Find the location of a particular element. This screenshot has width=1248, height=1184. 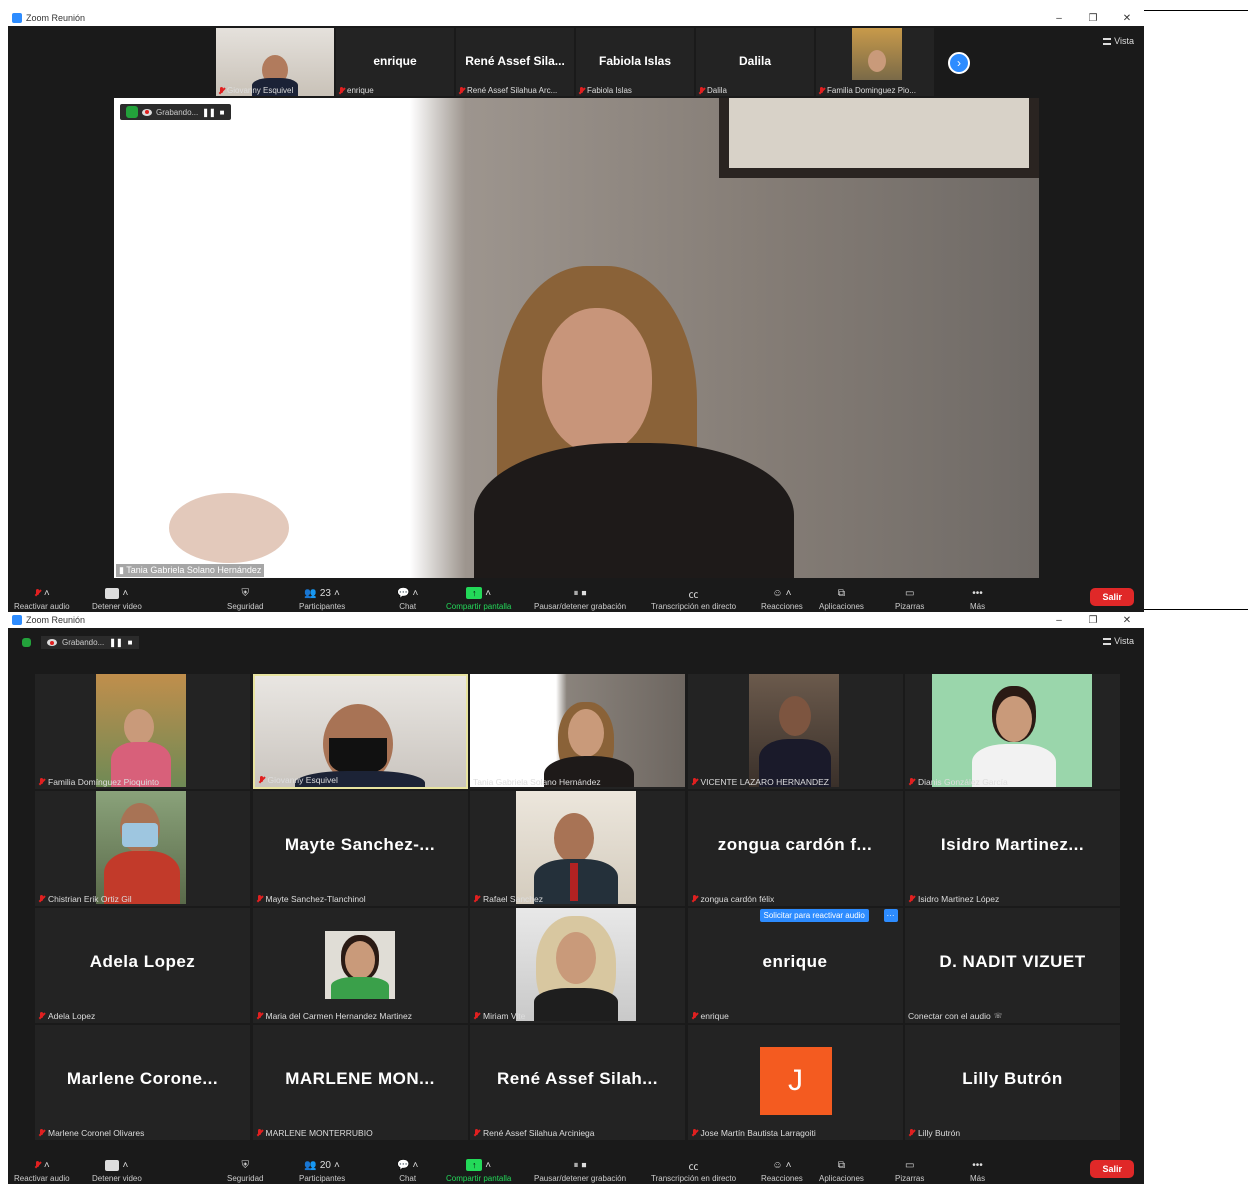

participant-tile: D. NADIT VIZUET Conectar con el audio ☏ is located at coordinates (1012, 965).